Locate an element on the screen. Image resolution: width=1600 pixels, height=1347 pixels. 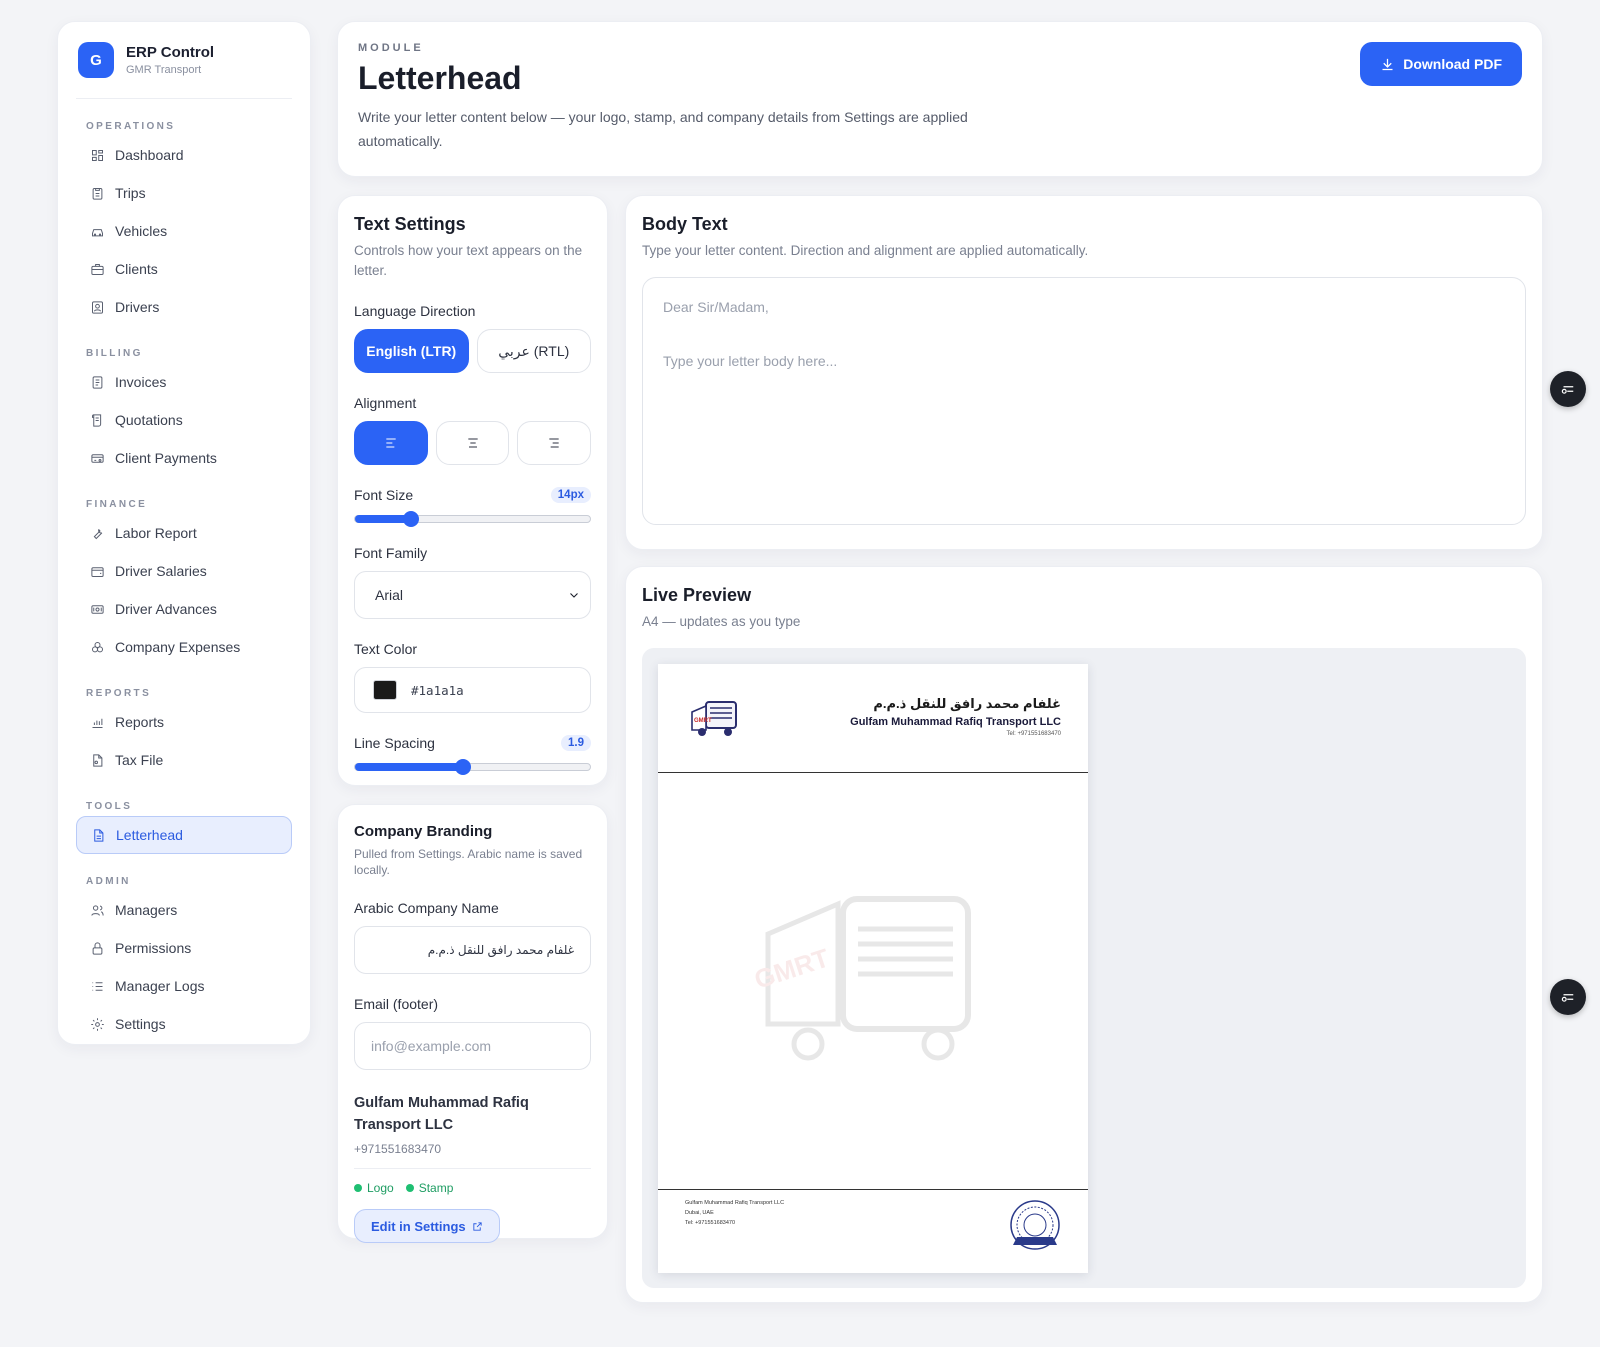
truck-watermark-icon: GMRT is located at coordinates (861, 978).